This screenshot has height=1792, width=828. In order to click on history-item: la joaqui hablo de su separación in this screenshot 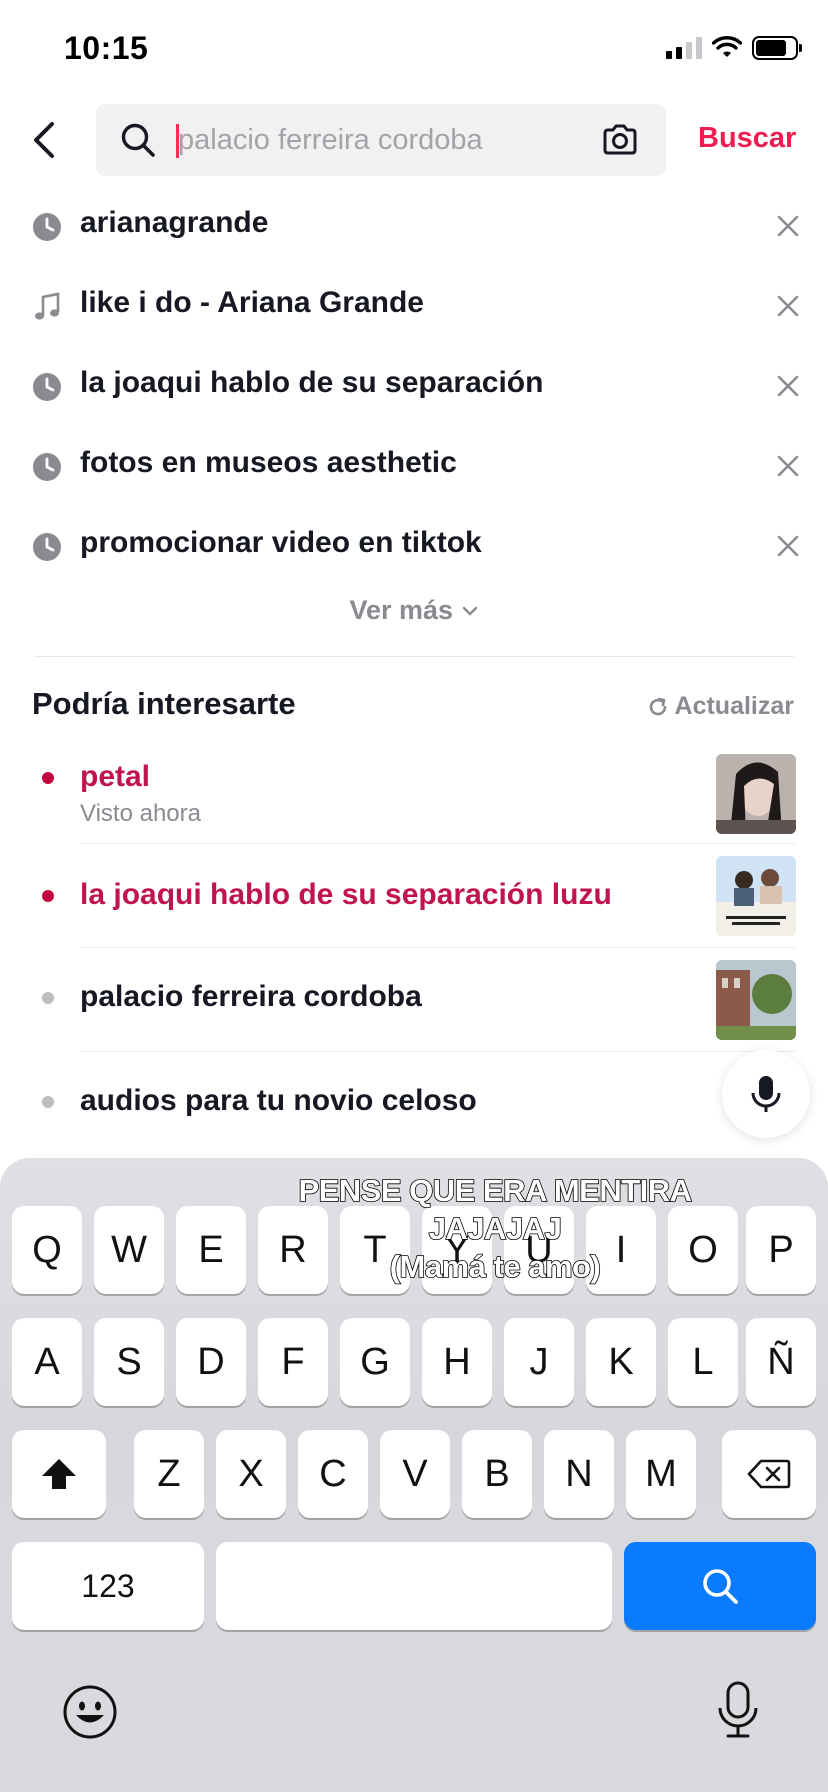, I will do `click(414, 390)`.